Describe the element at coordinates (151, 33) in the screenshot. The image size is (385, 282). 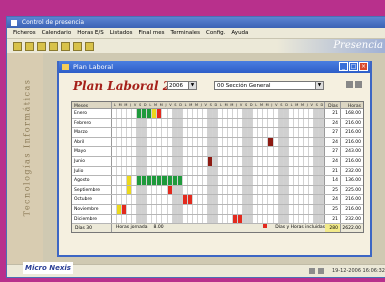
I see `menu-final-mes: Final mes` at that location.